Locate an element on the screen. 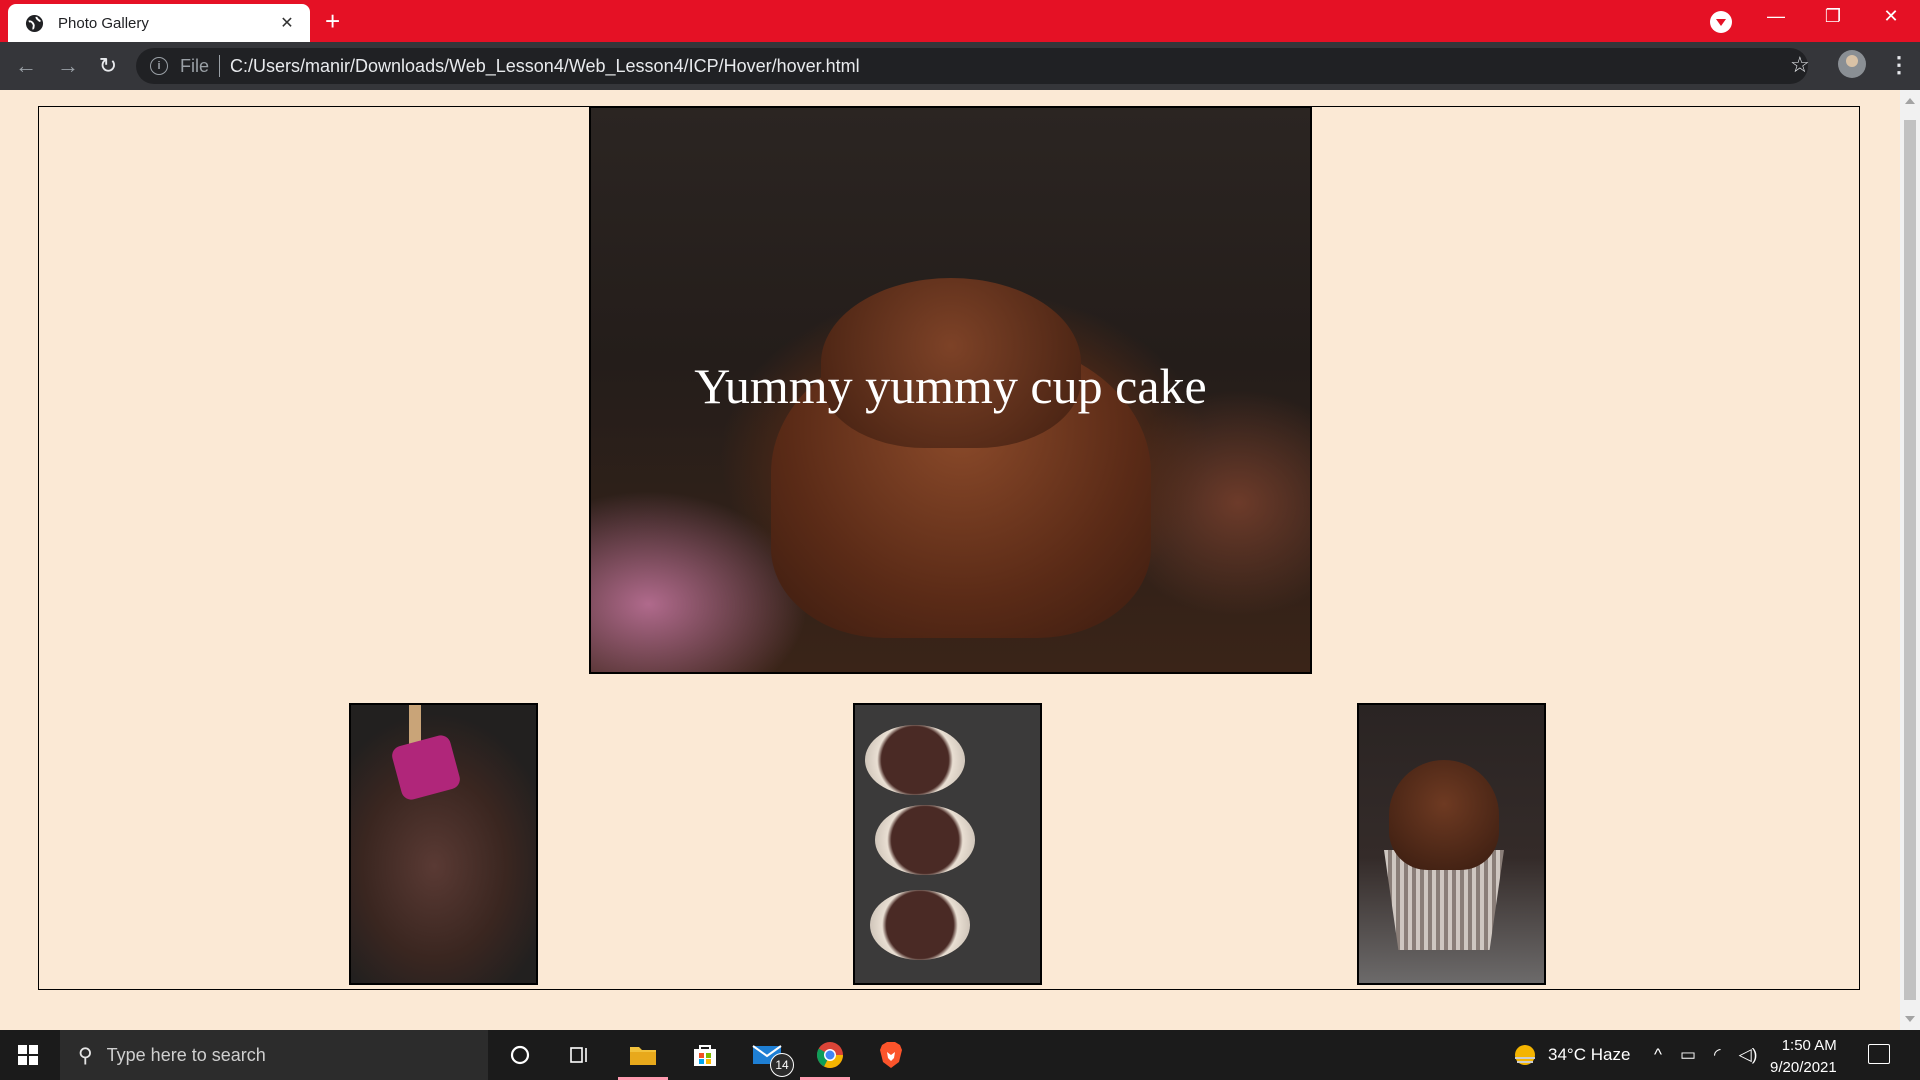 This screenshot has height=1080, width=1920. globe-icon is located at coordinates (34, 23).